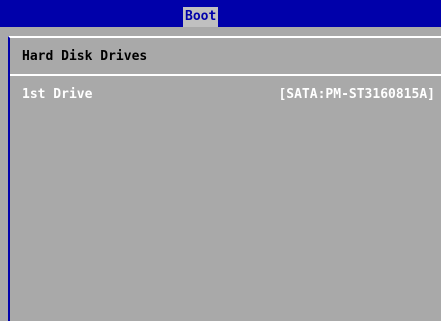 Image resolution: width=441 pixels, height=321 pixels. Describe the element at coordinates (225, 95) in the screenshot. I see `option-row-1st-drive: 1st Drive [SATA:PM-ST3160815A]` at that location.